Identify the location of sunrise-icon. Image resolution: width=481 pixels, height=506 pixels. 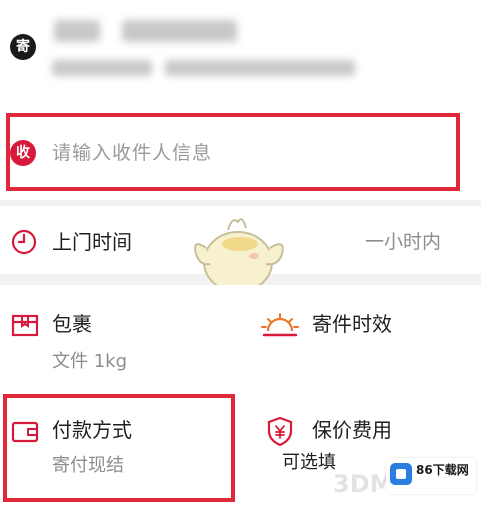
(280, 325).